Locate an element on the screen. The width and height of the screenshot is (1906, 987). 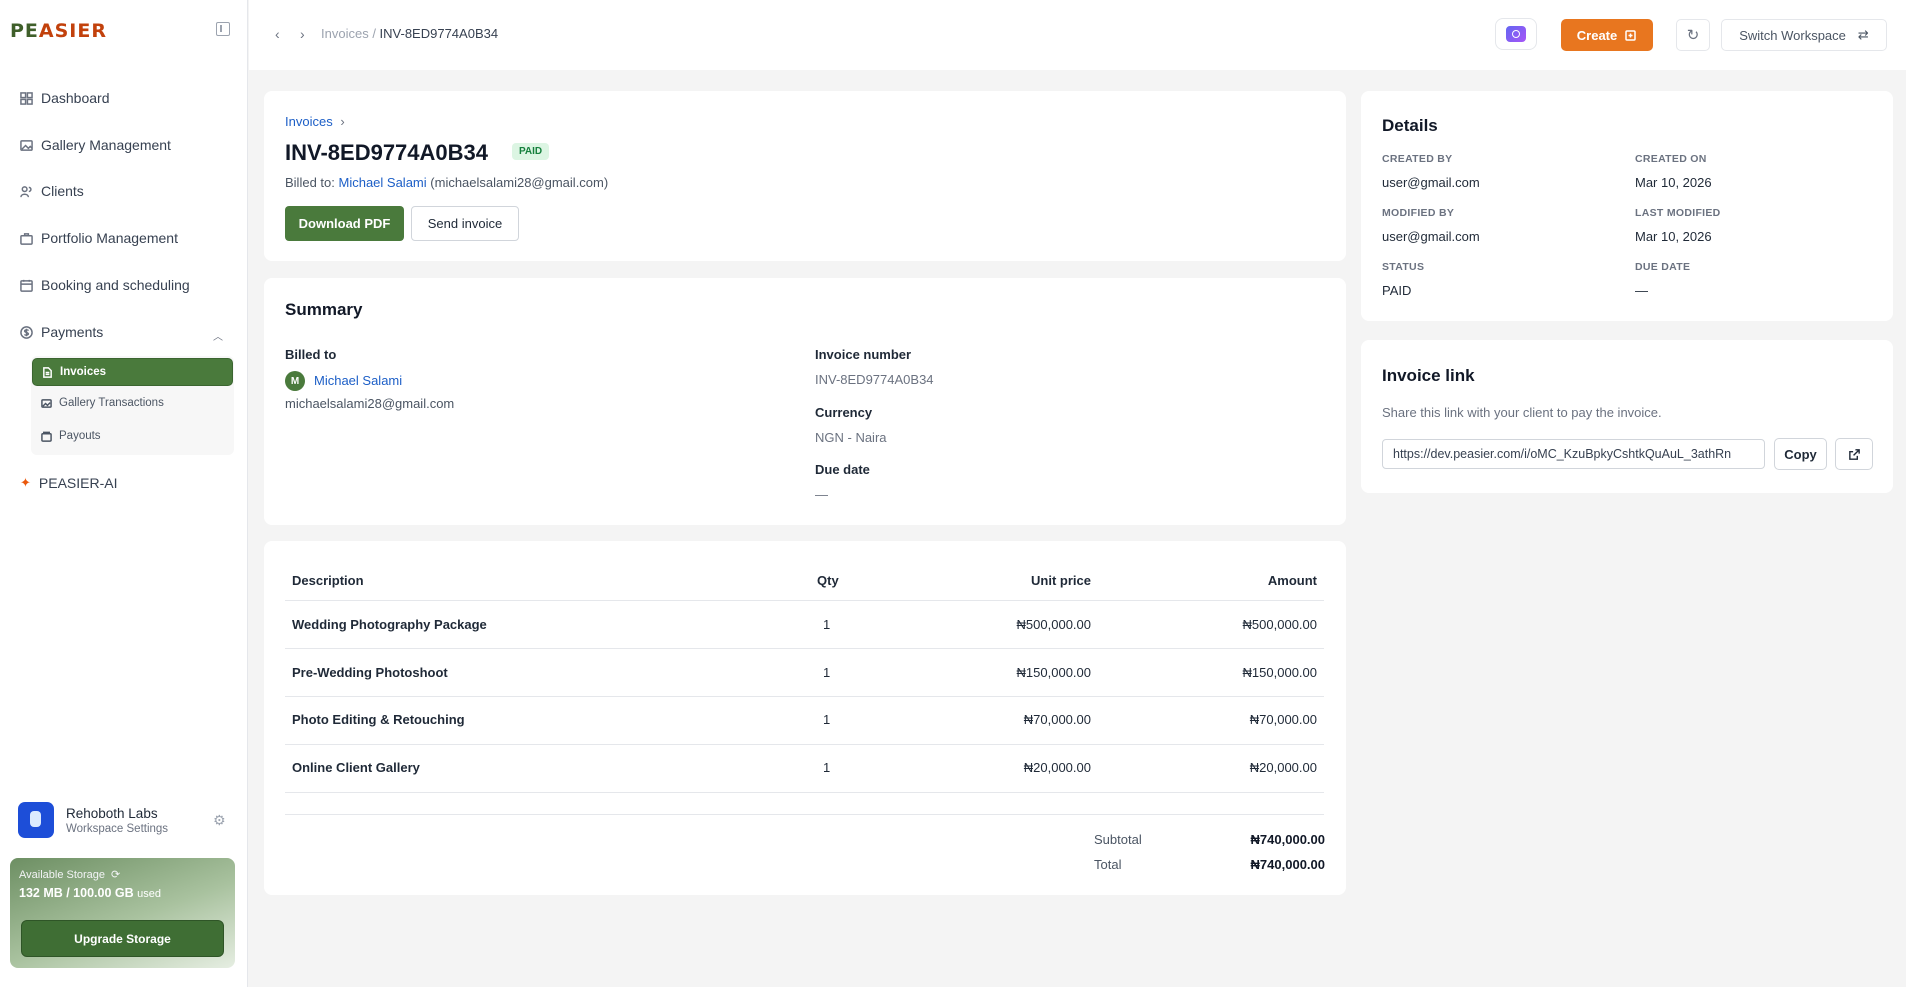
external-link-icon is located at coordinates (1854, 454).